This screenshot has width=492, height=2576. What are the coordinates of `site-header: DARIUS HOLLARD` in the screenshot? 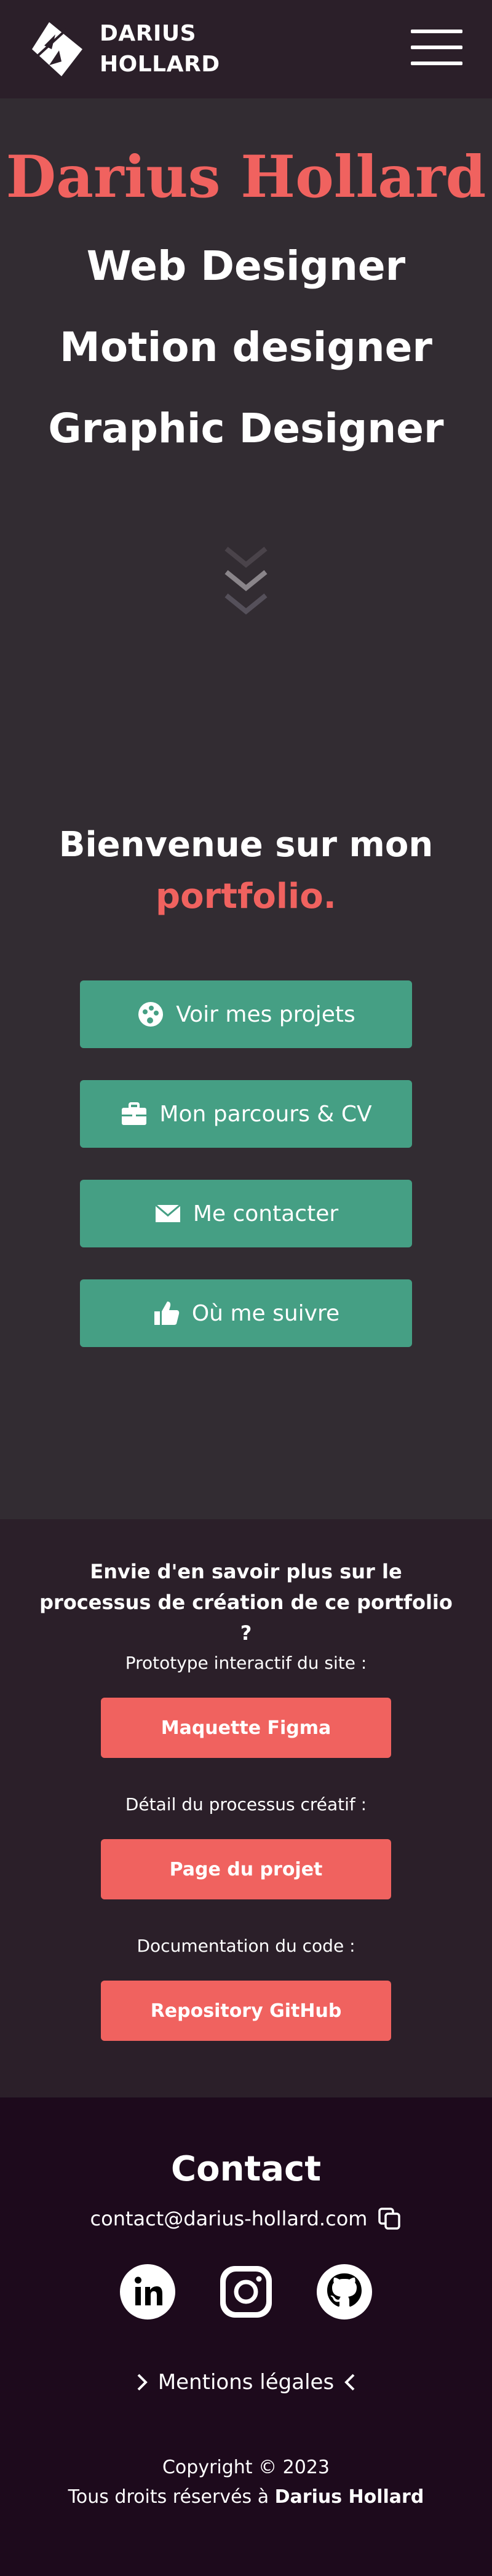 It's located at (246, 49).